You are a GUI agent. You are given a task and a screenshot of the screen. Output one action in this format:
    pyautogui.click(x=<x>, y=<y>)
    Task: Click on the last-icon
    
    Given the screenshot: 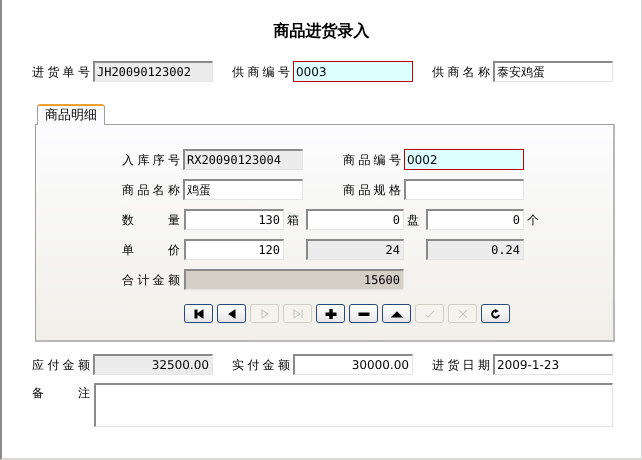 What is the action you would take?
    pyautogui.click(x=298, y=313)
    